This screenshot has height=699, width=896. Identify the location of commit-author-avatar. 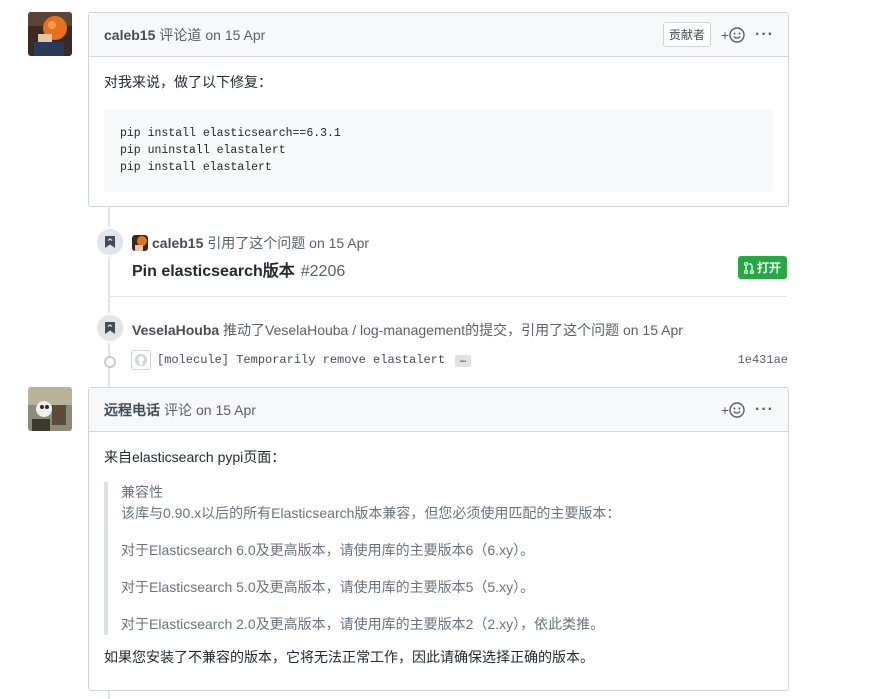
(141, 360).